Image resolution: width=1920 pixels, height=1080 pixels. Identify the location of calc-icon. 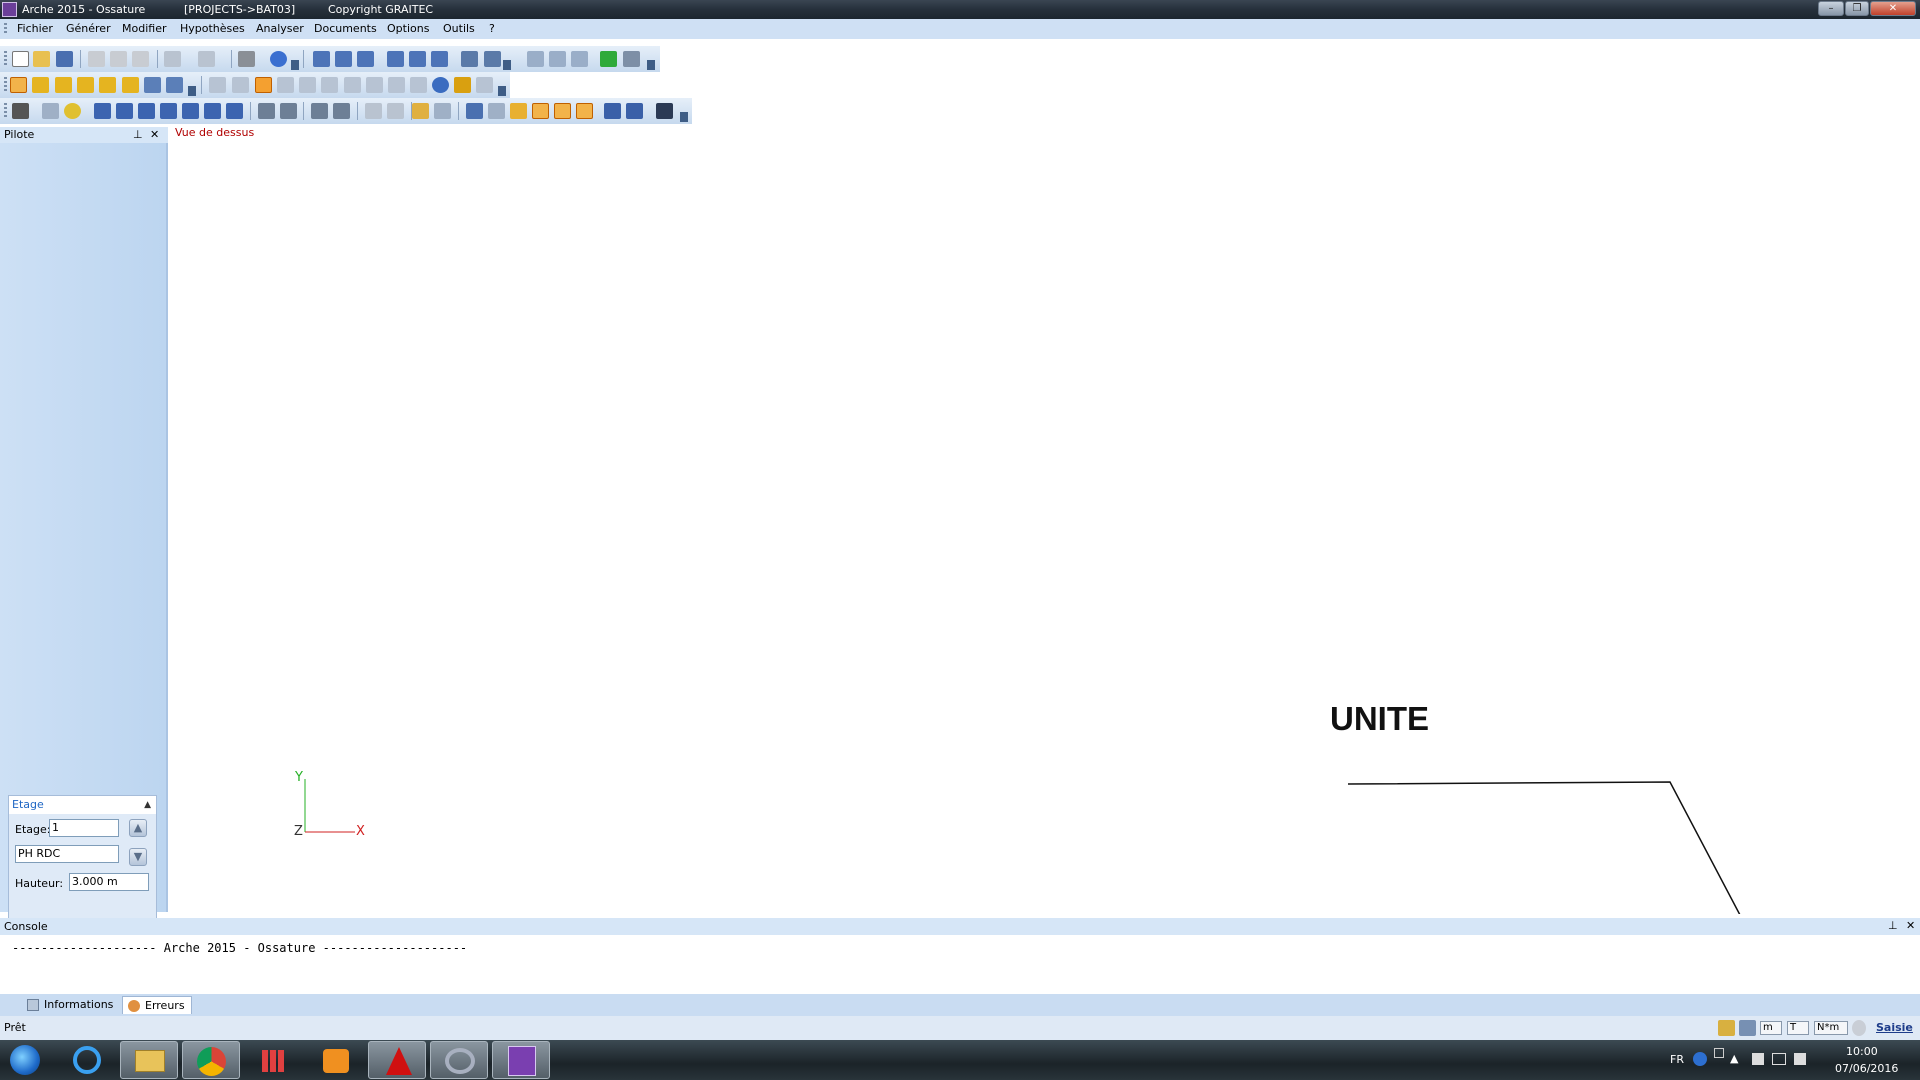
(420, 111).